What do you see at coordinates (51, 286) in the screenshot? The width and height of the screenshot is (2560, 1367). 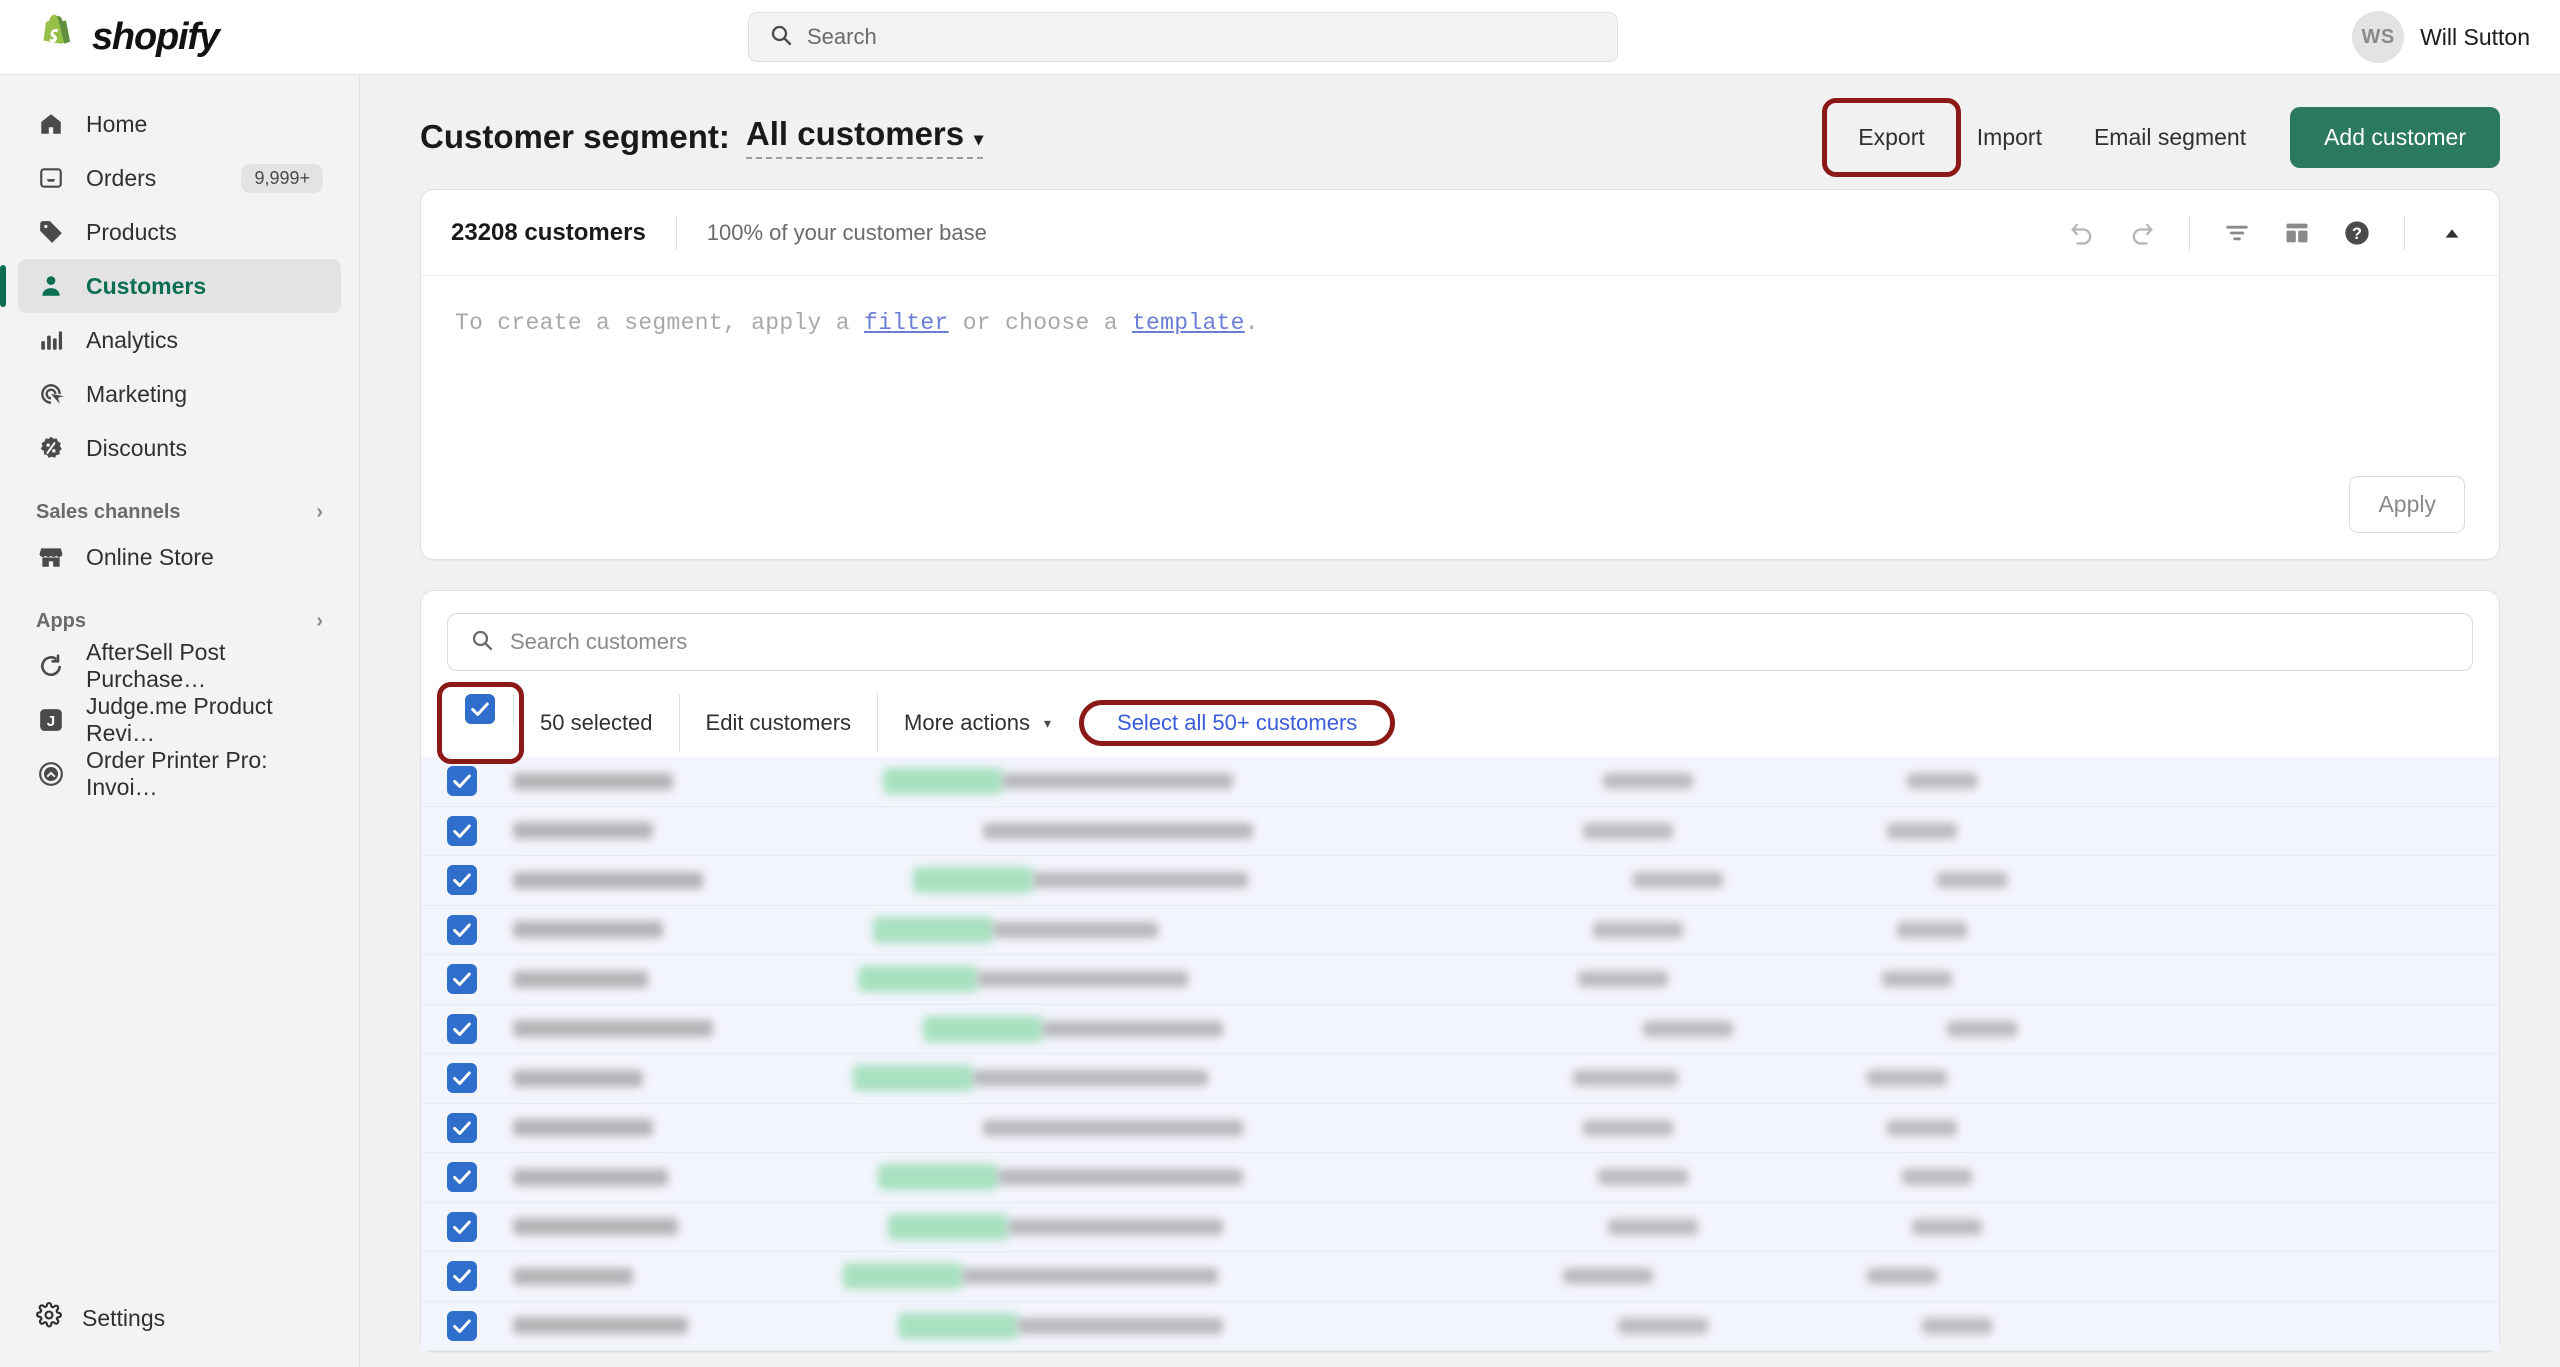 I see `customers-person-icon` at bounding box center [51, 286].